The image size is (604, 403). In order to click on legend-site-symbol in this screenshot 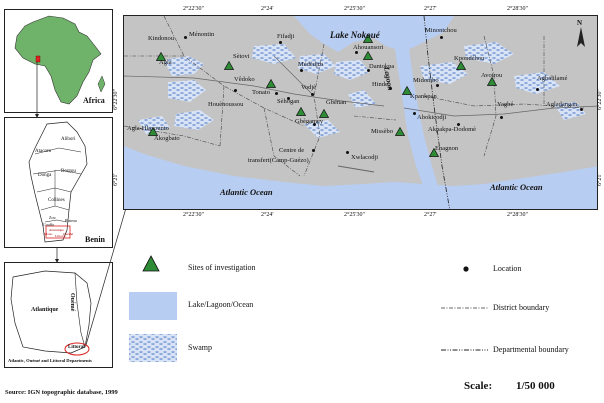, I will do `click(151, 263)`.